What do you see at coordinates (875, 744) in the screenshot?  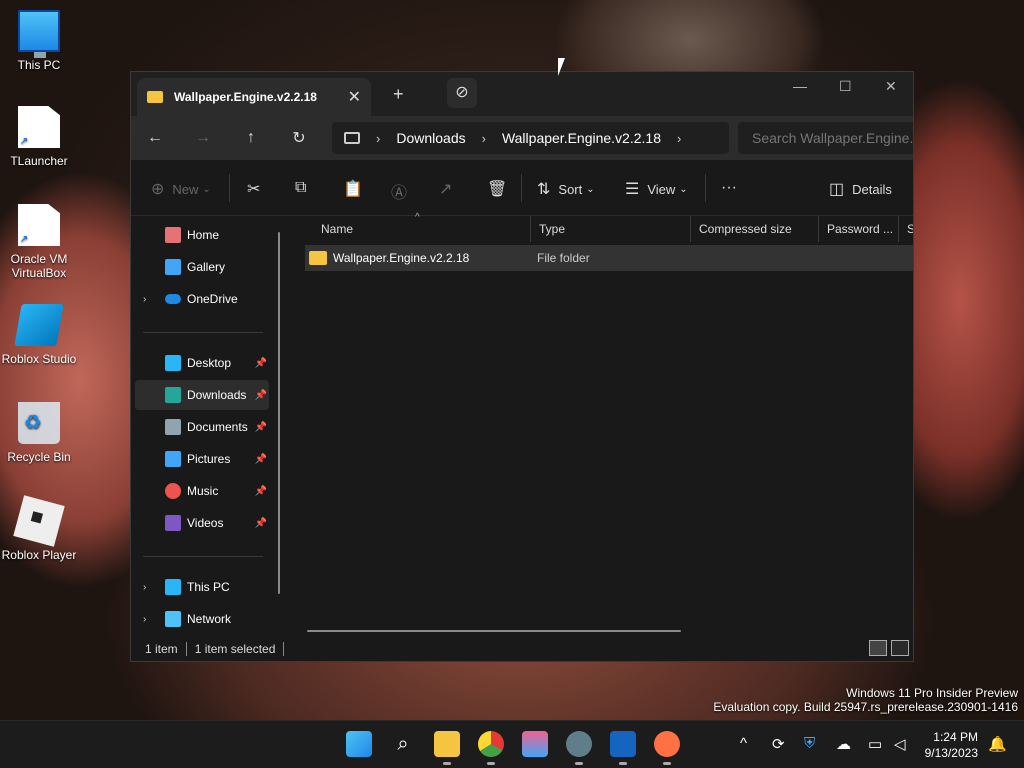 I see `network-icon: ▭` at bounding box center [875, 744].